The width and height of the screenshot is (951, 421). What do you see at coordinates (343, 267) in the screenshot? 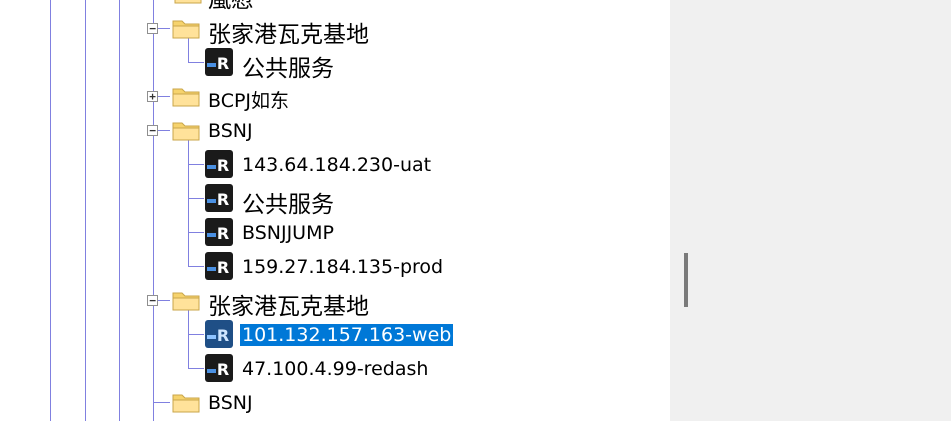
I see `tree-item-label: 159.27.184.135-prod` at bounding box center [343, 267].